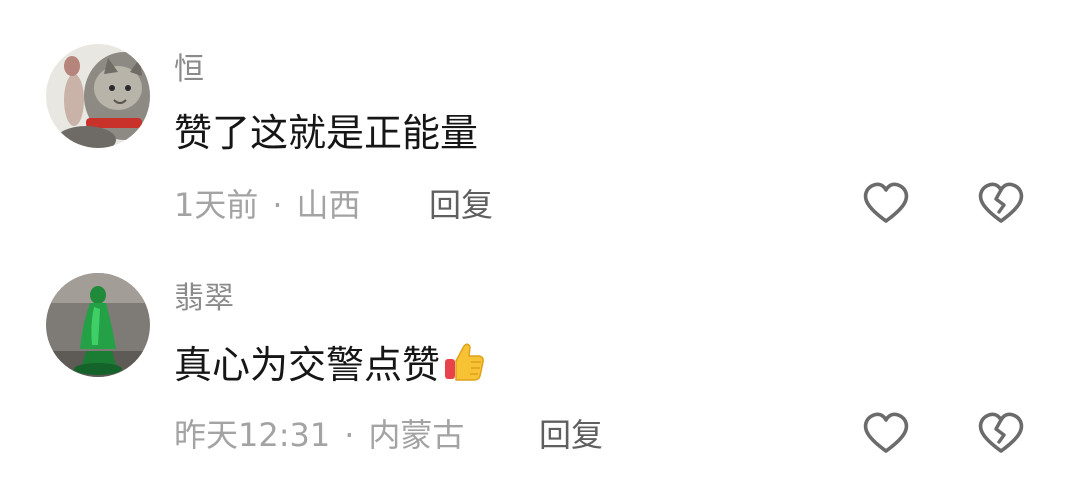 The width and height of the screenshot is (1080, 491). I want to click on jade-statue-avatar-icon, so click(98, 325).